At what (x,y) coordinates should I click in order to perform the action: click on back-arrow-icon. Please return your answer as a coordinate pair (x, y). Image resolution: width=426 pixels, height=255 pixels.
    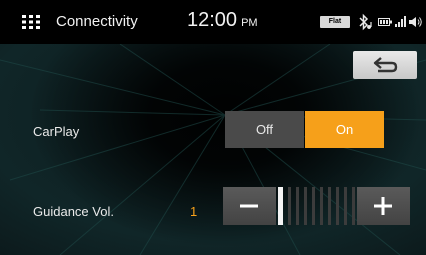
    Looking at the image, I should click on (385, 65).